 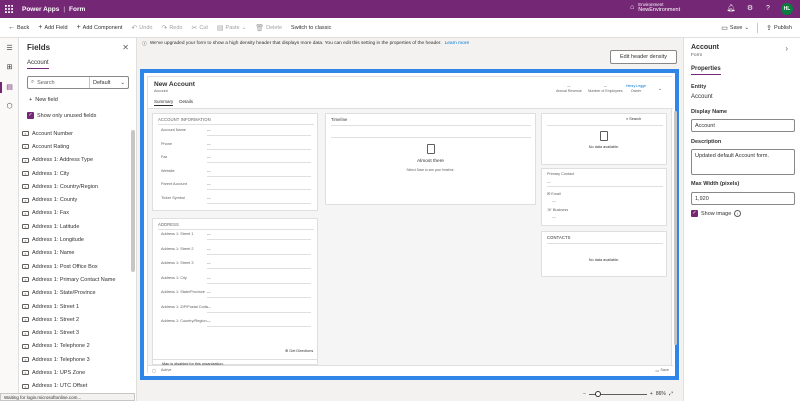 What do you see at coordinates (61, 115) in the screenshot?
I see `show-unused-checkbox: ✓ Show only unused fields` at bounding box center [61, 115].